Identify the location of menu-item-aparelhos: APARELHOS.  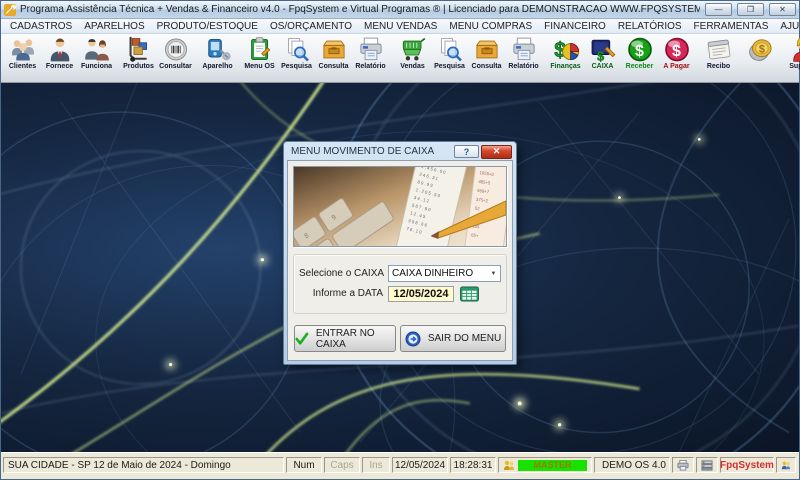
(114, 26).